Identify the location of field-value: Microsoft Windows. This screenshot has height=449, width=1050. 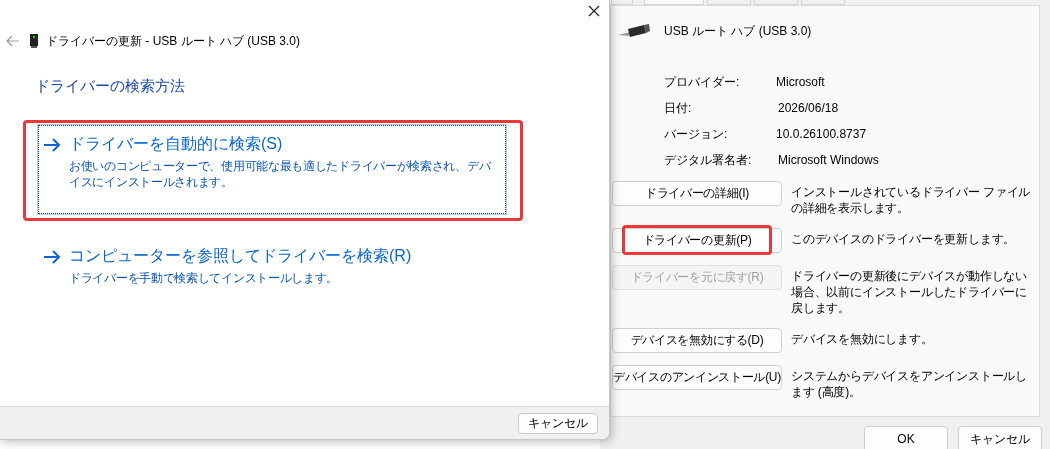
(828, 160).